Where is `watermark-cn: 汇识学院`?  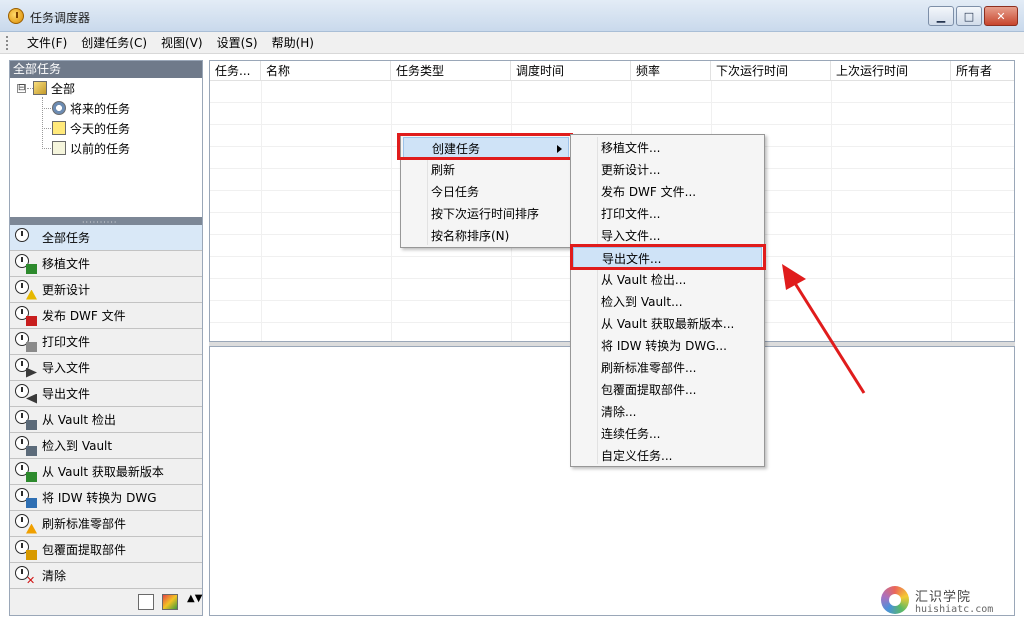
watermark-cn: 汇识学院 is located at coordinates (943, 597).